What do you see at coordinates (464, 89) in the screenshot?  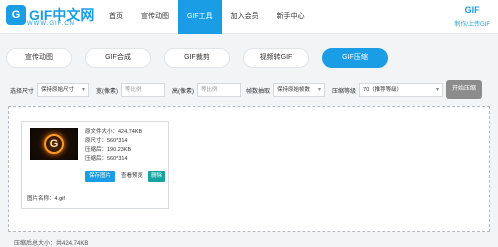 I see `start-compress-button: 开始压缩` at bounding box center [464, 89].